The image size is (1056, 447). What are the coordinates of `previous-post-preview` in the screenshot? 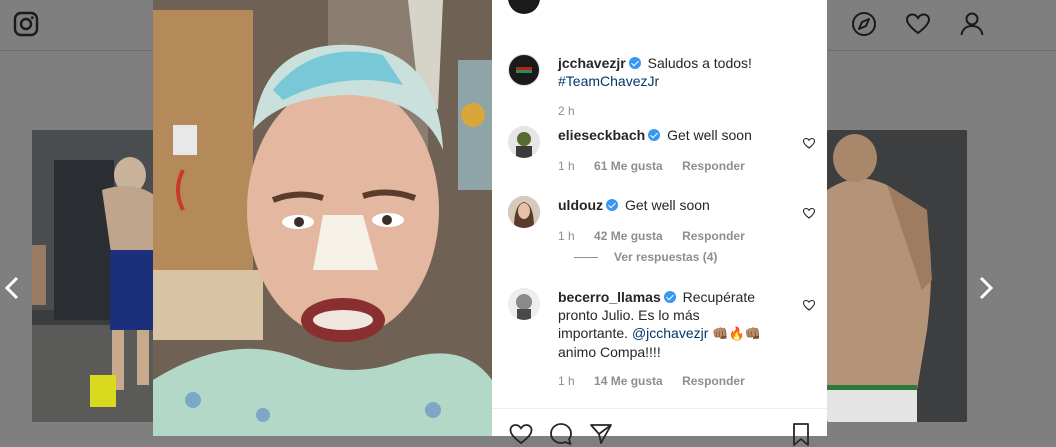 It's located at (93, 276).